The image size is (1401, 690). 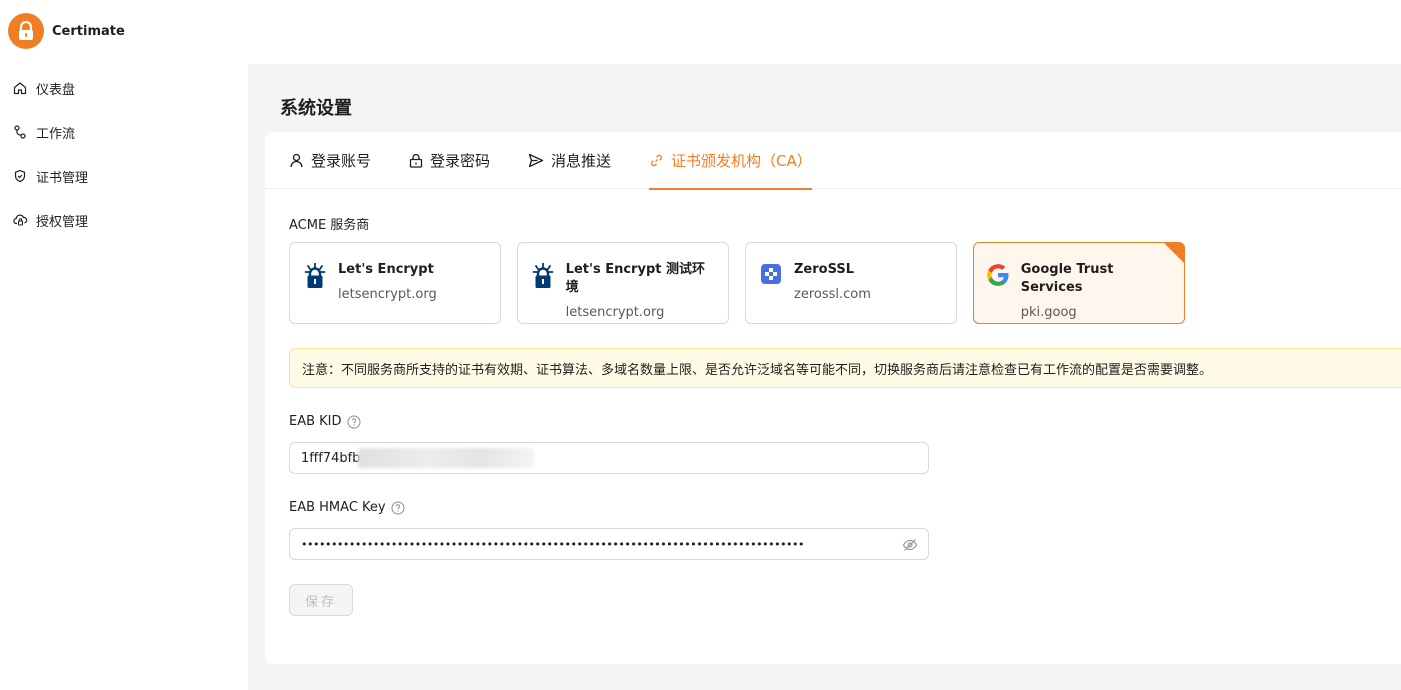 I want to click on zerossl-icon, so click(x=771, y=274).